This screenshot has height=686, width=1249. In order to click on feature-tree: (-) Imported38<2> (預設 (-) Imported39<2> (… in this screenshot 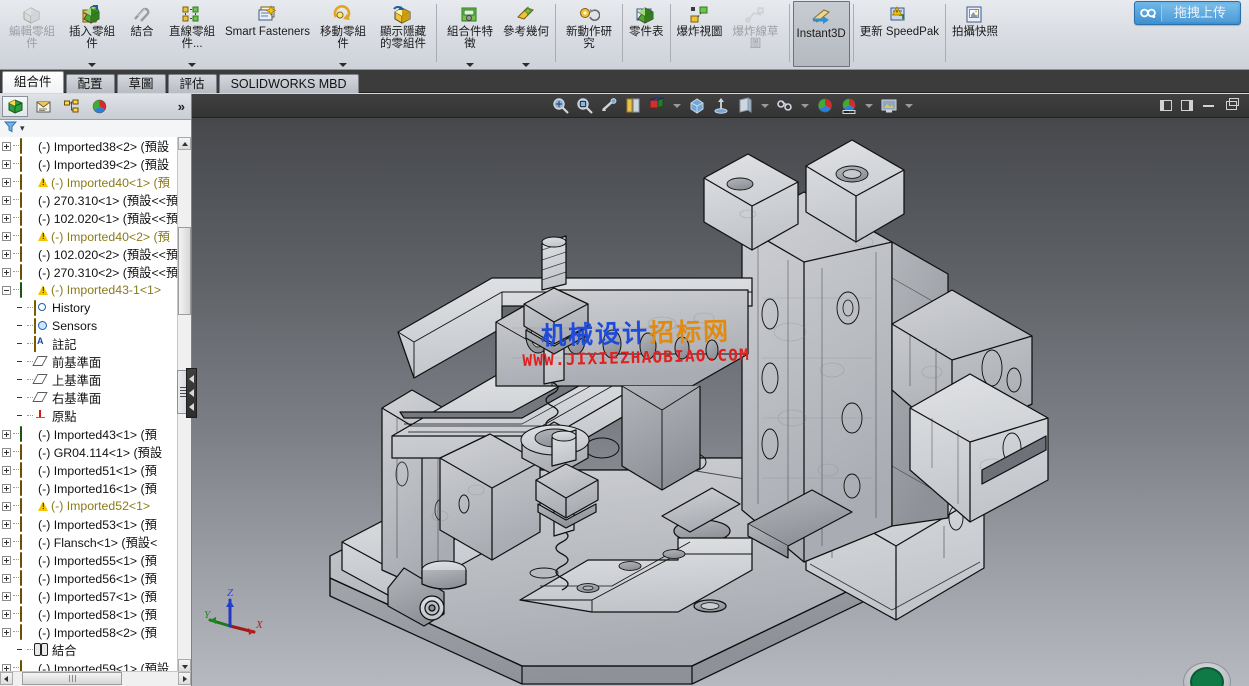, I will do `click(95, 404)`.